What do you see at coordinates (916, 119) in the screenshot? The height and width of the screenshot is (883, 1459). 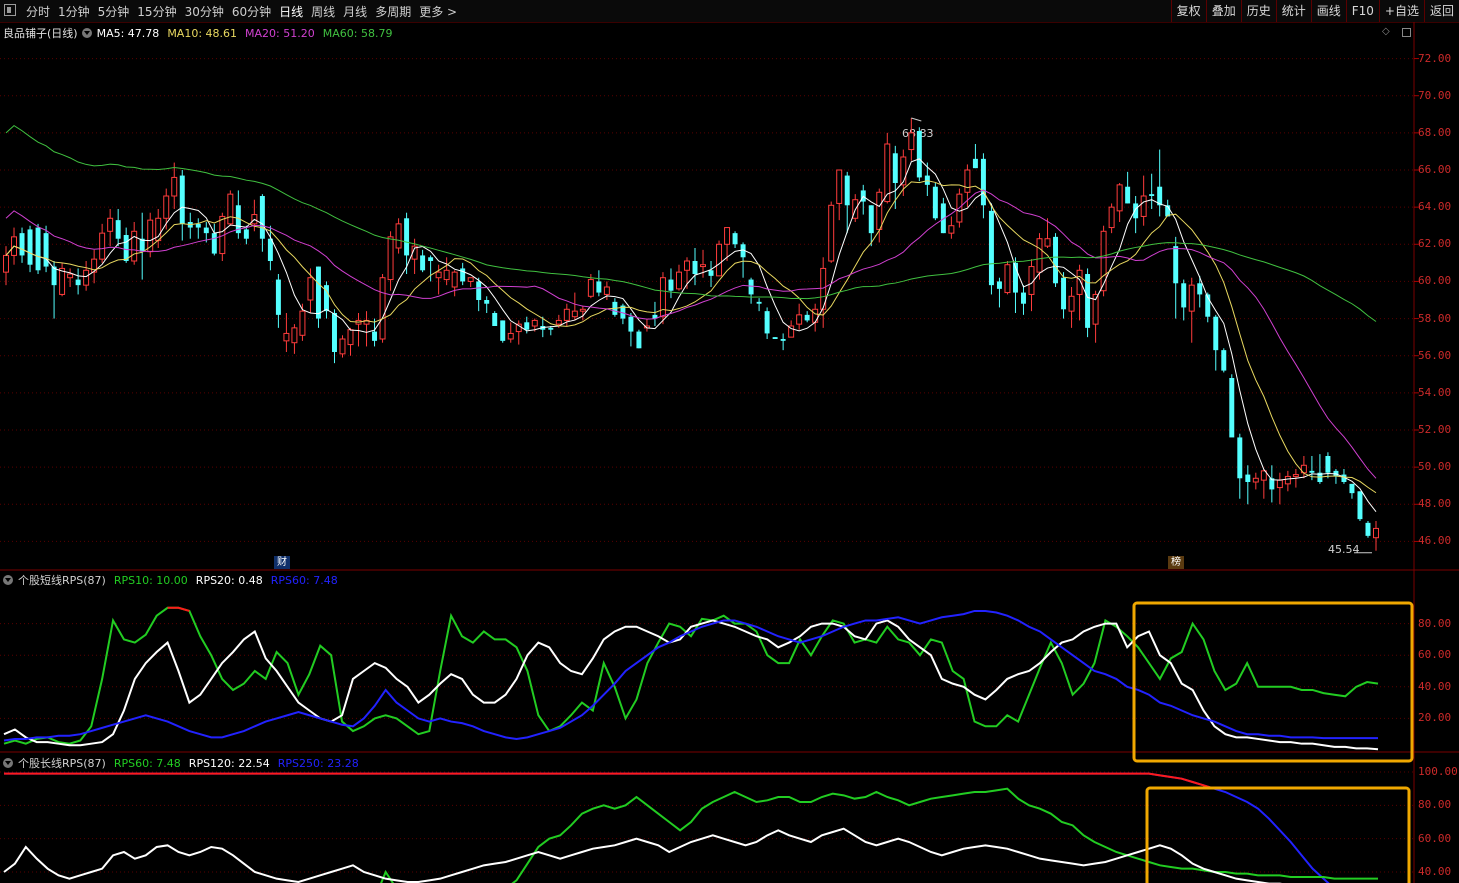 I see `high-arrow` at bounding box center [916, 119].